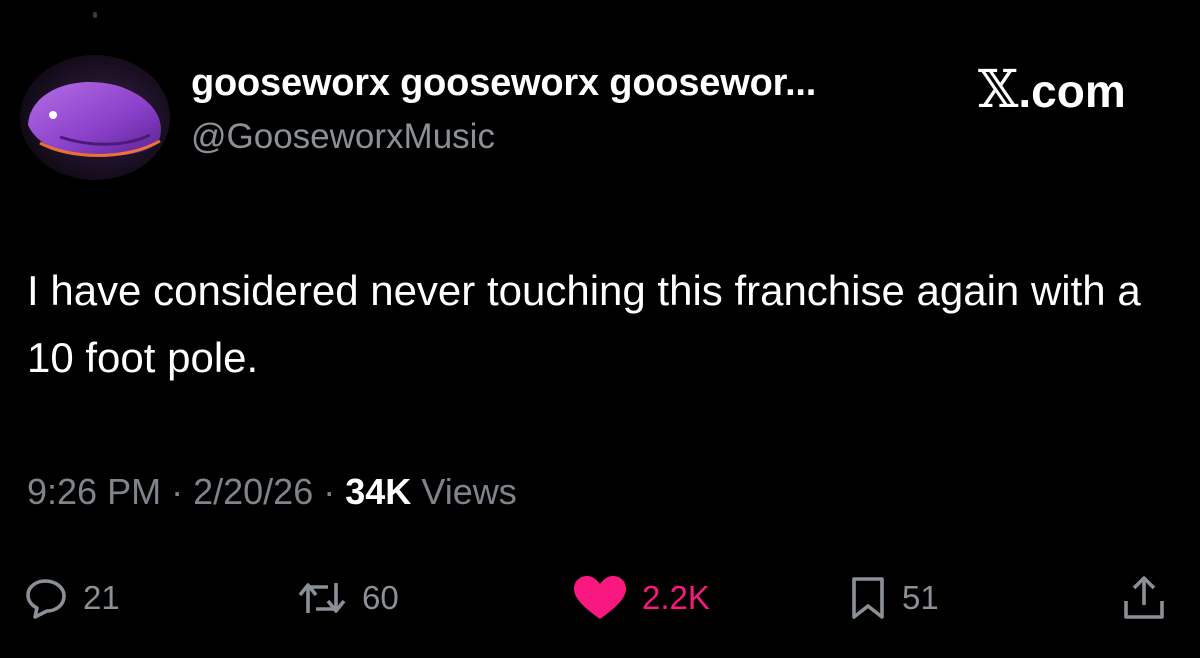 The height and width of the screenshot is (658, 1200). Describe the element at coordinates (641, 598) in the screenshot. I see `like-button: 2.2K` at that location.